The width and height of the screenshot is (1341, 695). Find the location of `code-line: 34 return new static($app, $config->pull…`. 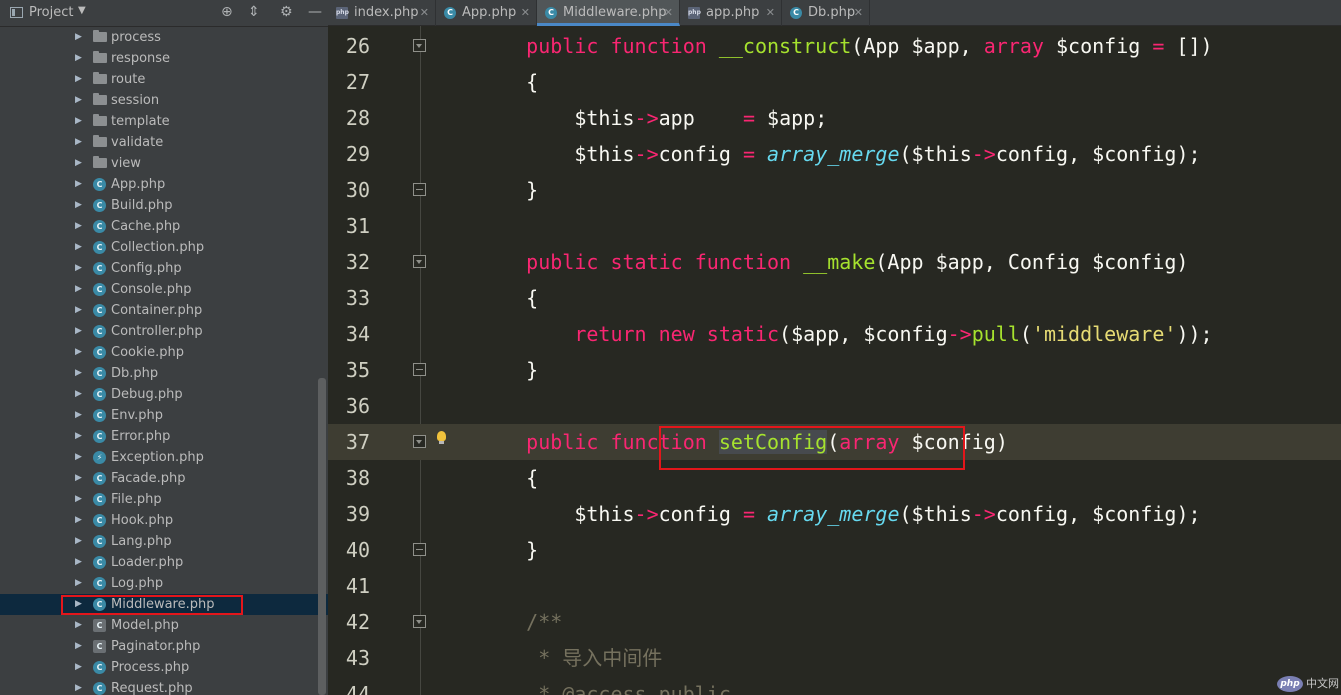

code-line: 34 return new static($app, $config->pull… is located at coordinates (834, 334).